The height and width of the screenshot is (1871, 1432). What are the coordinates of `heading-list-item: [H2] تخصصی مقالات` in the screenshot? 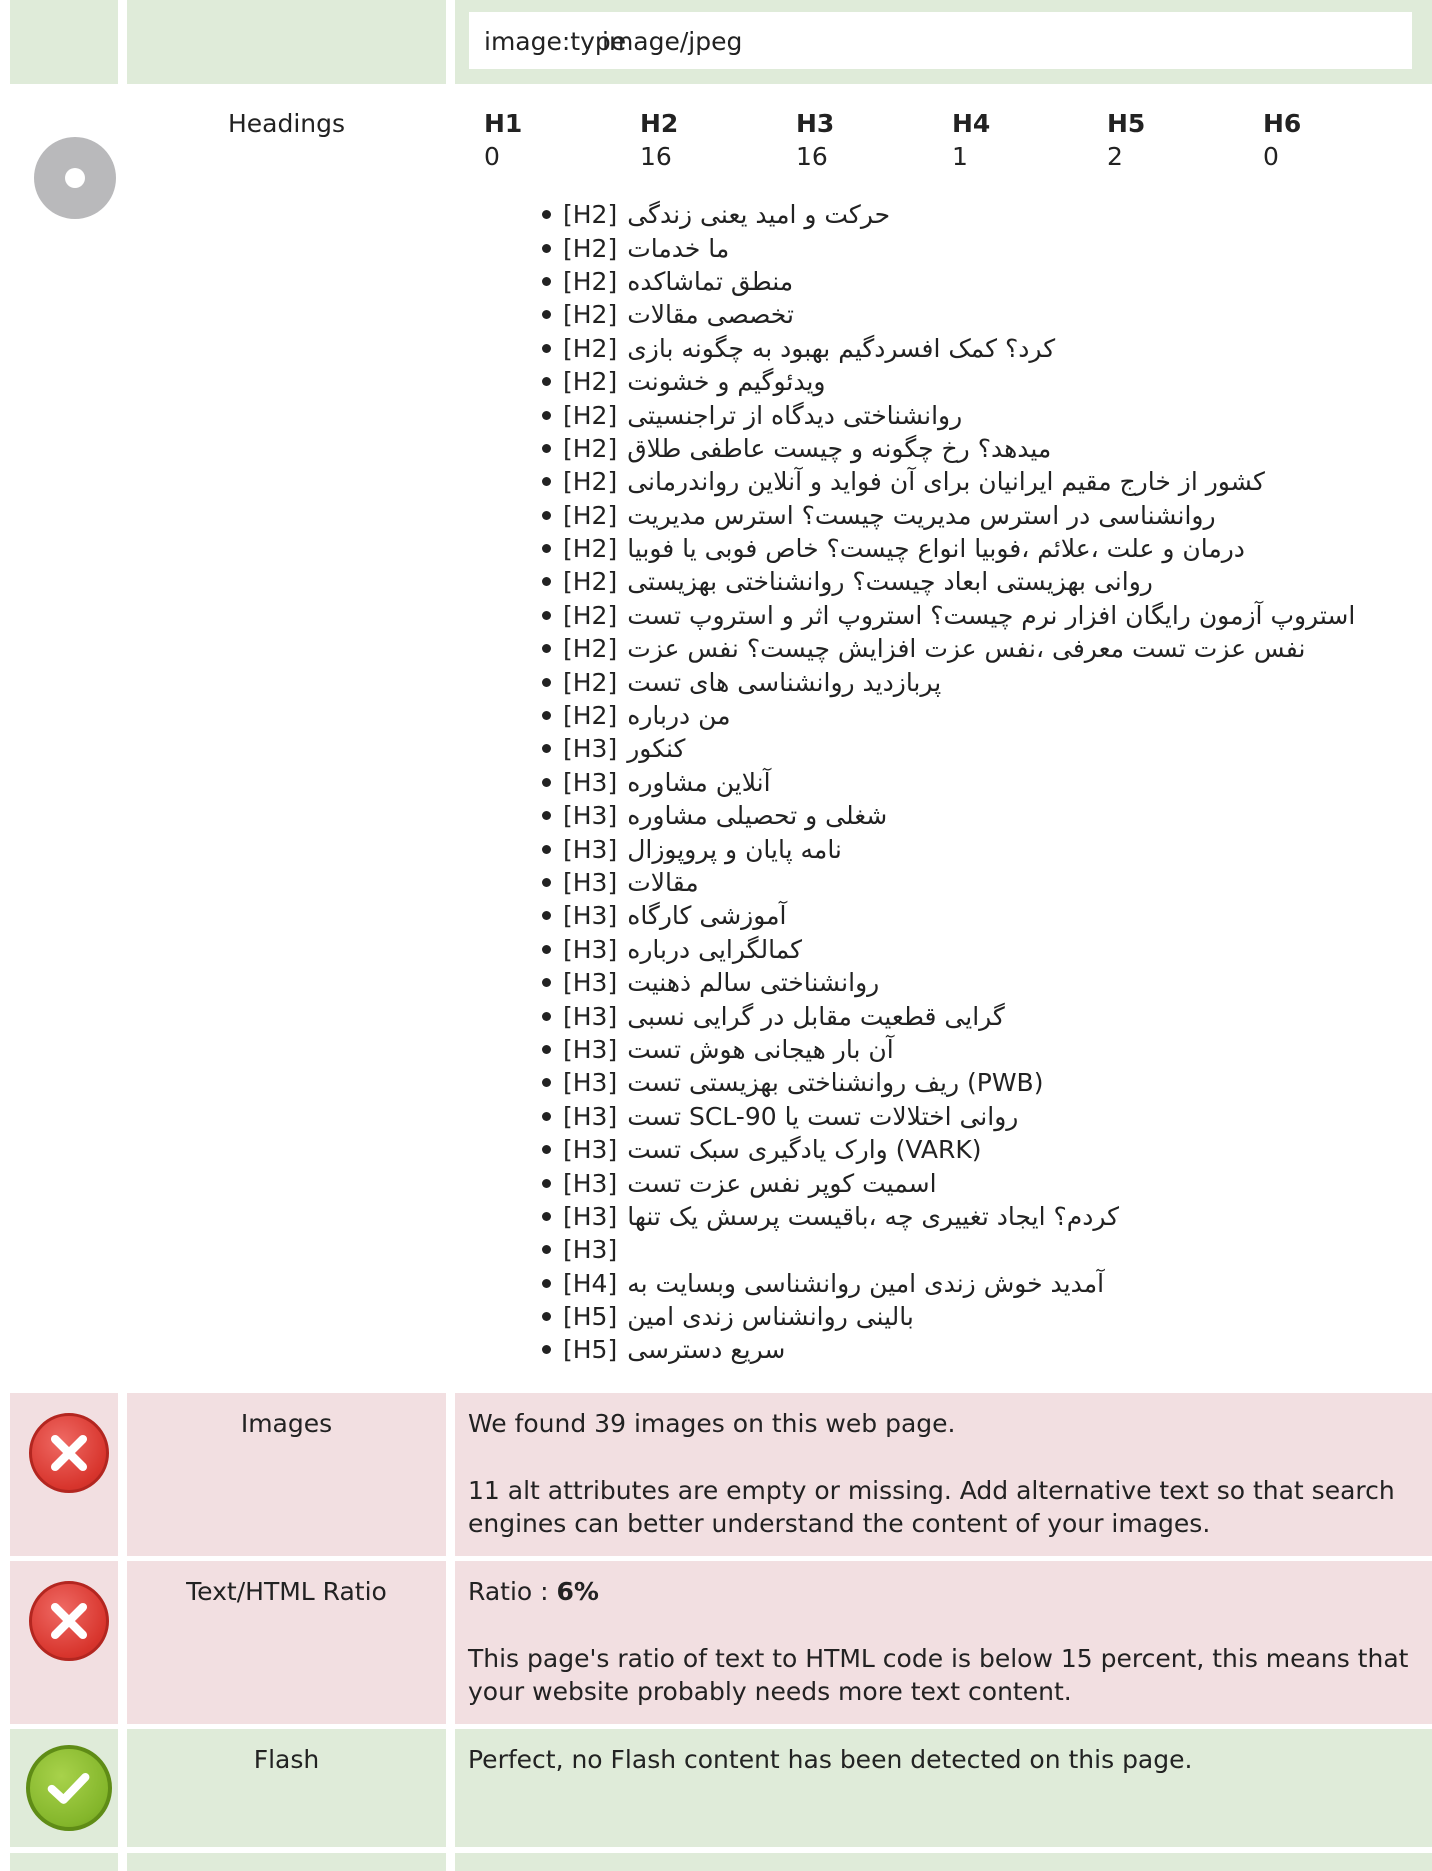 It's located at (933, 314).